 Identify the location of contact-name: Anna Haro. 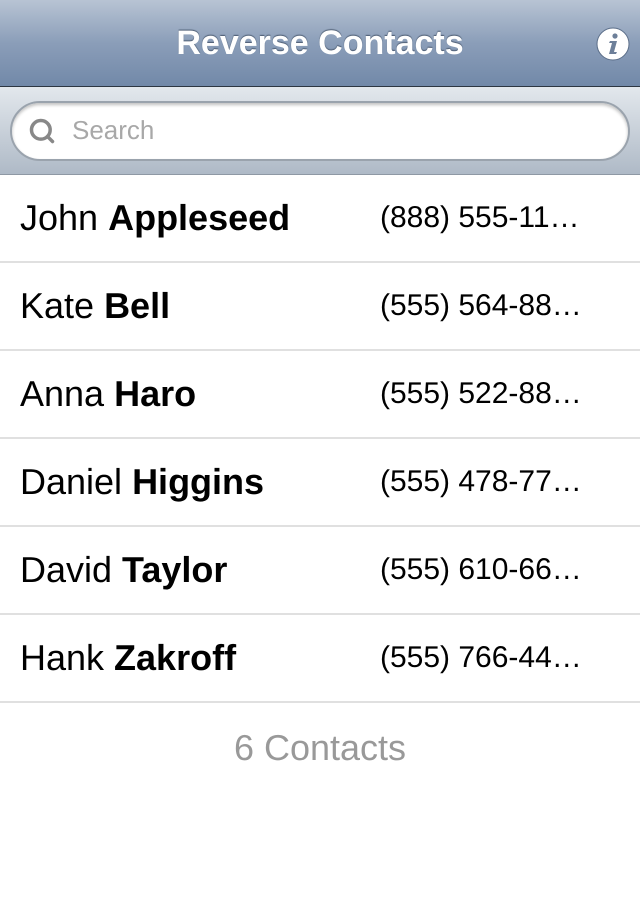
(109, 394).